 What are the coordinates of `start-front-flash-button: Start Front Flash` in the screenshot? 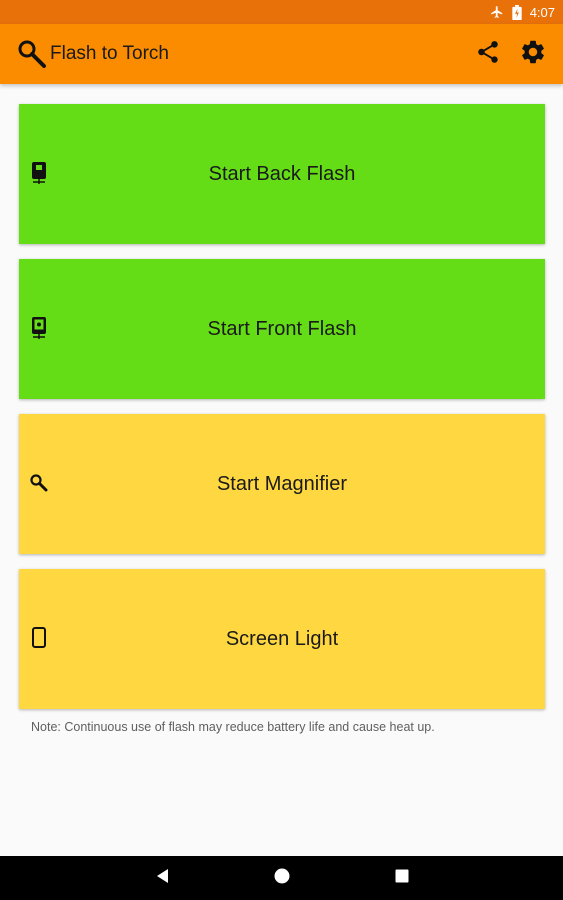 It's located at (282, 329).